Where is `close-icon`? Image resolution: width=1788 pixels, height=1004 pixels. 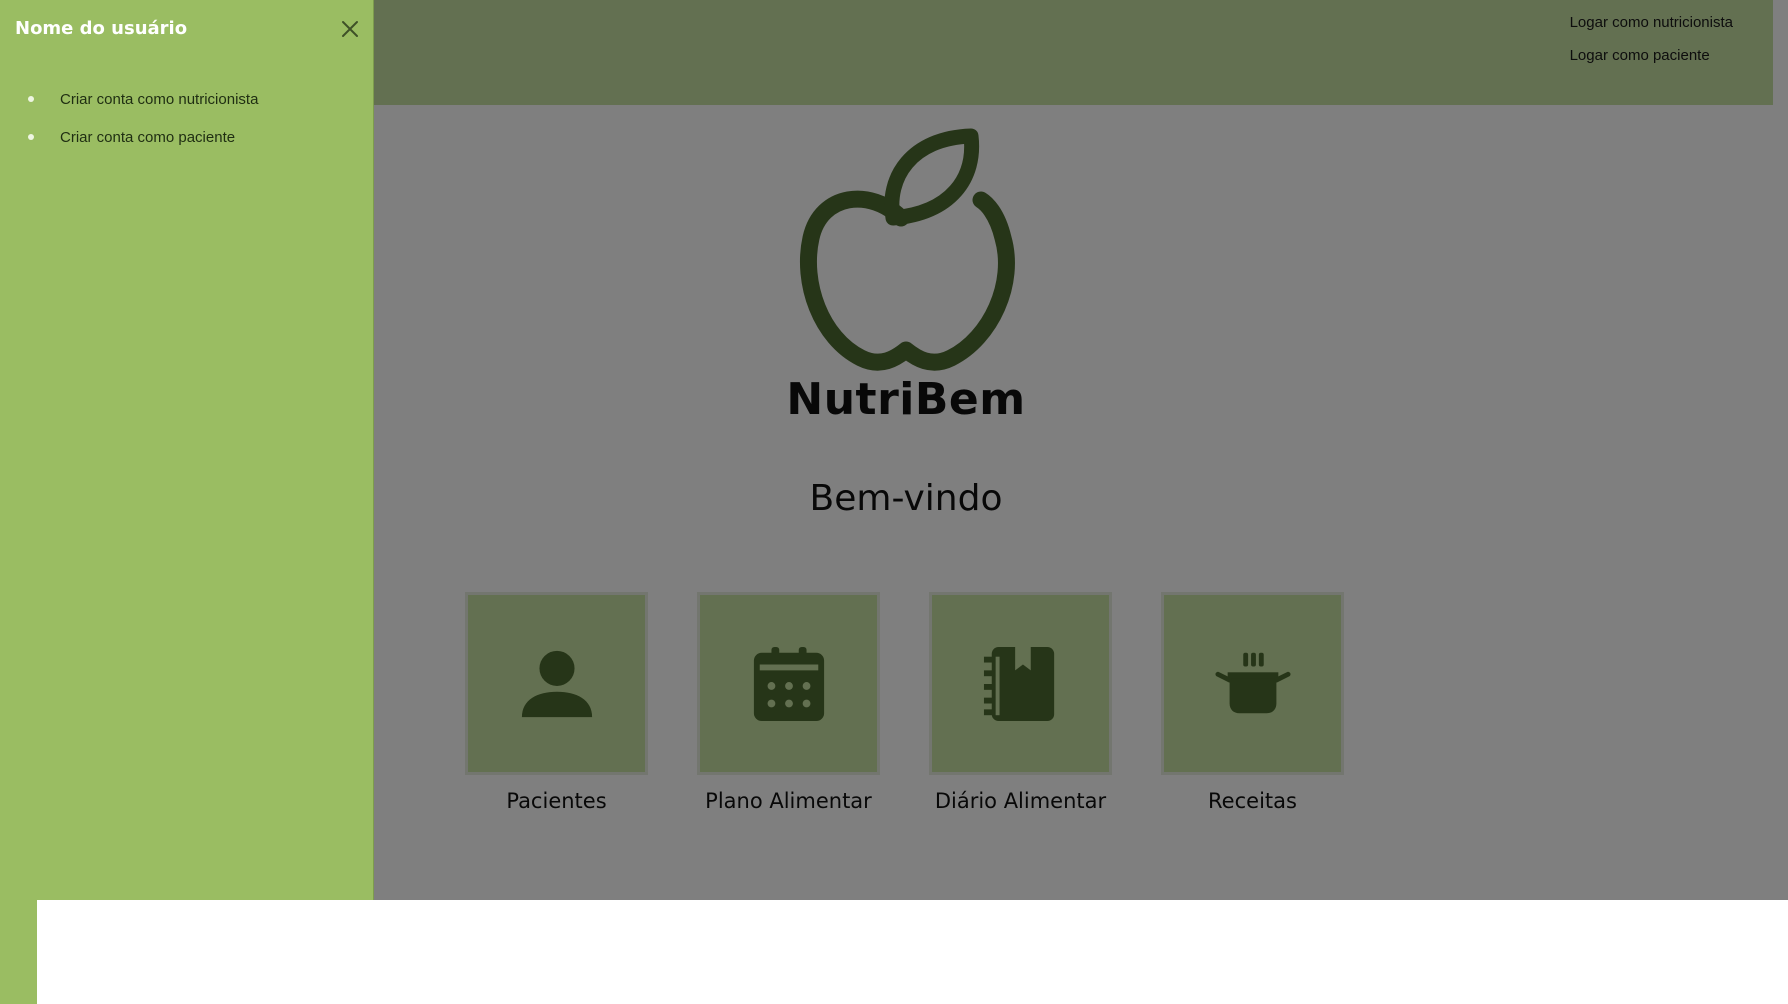
close-icon is located at coordinates (350, 29).